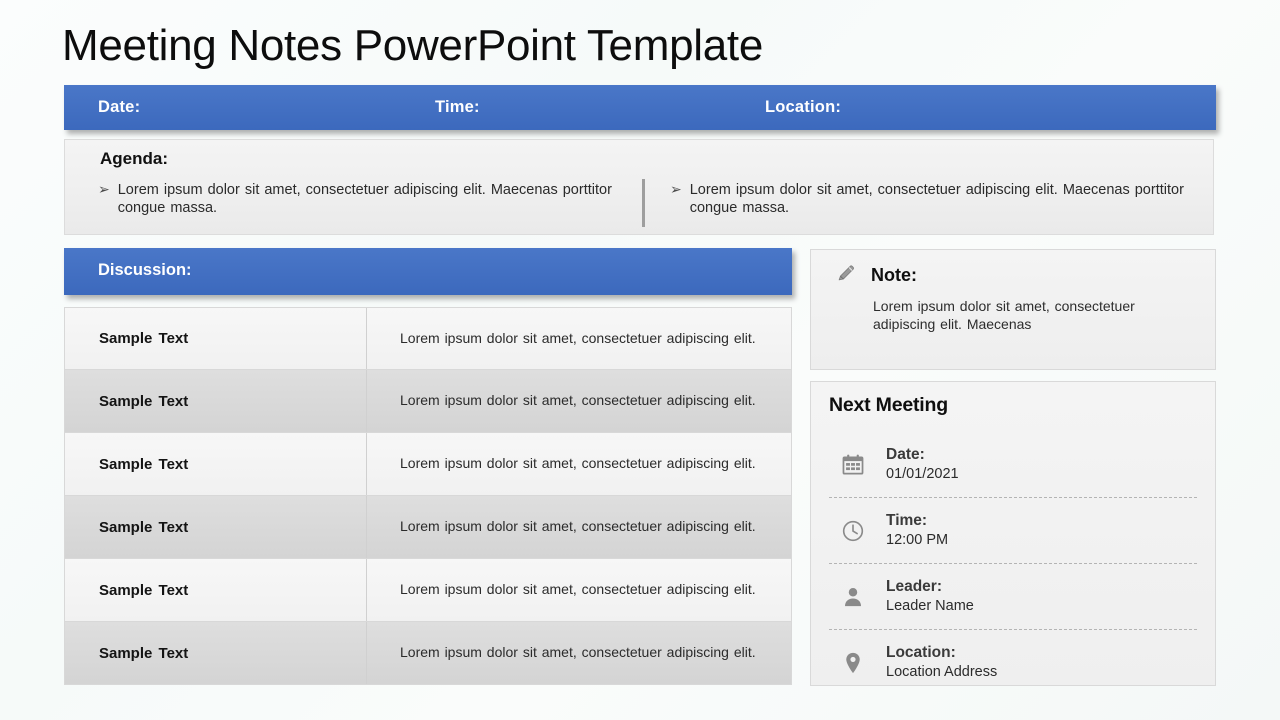 The image size is (1280, 720). I want to click on next-meeting-leader-label: Leader:, so click(914, 586).